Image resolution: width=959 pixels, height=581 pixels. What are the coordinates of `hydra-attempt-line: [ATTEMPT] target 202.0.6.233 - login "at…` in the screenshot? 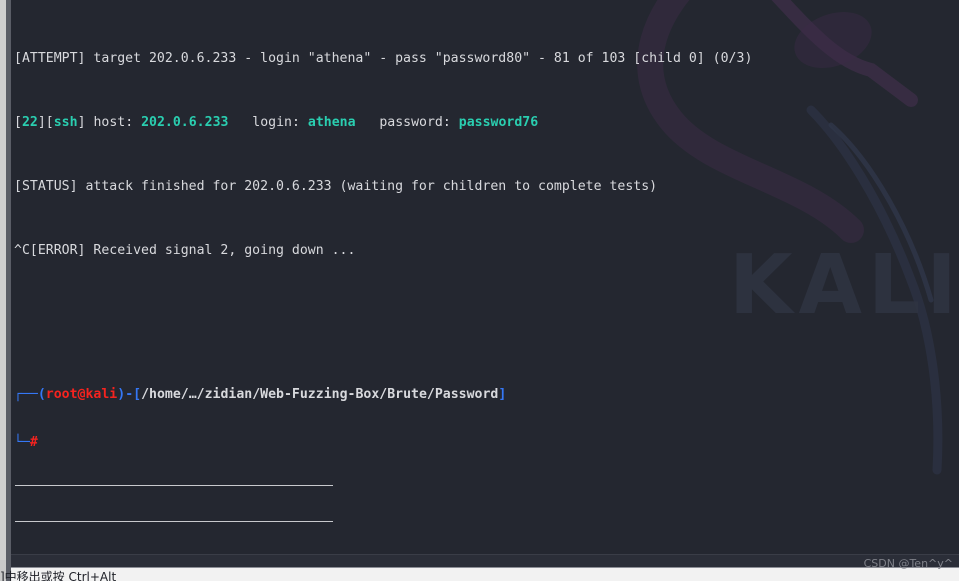 It's located at (383, 58).